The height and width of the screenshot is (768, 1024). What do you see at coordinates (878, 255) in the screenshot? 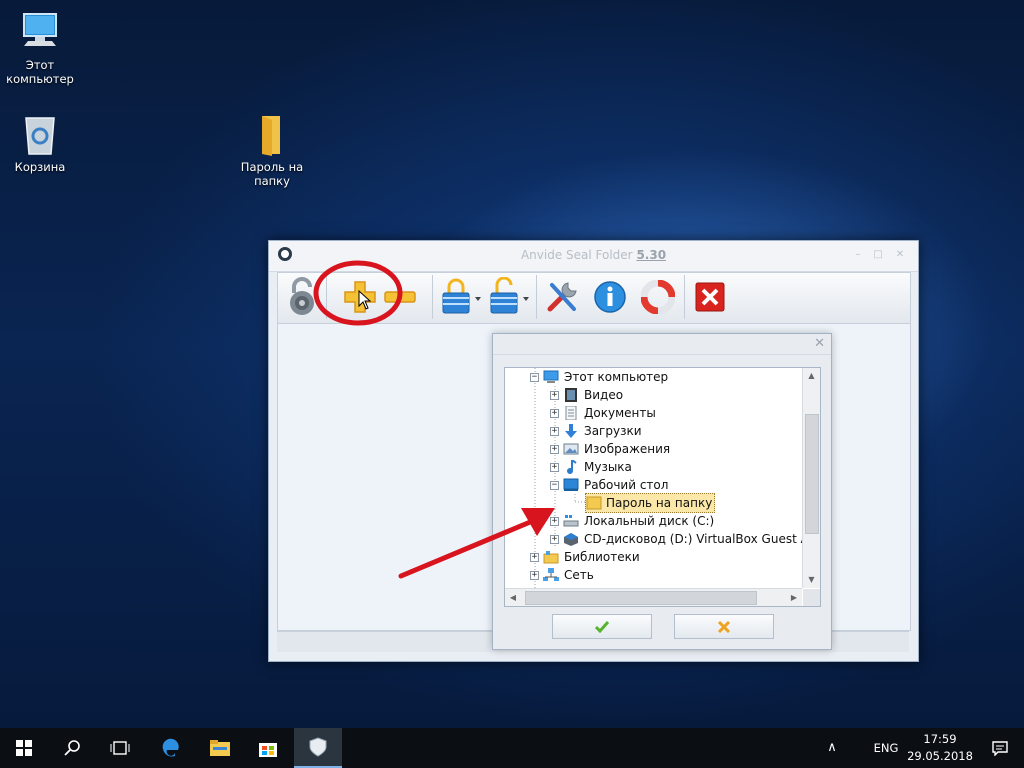
I see `maximize-icon: □` at bounding box center [878, 255].